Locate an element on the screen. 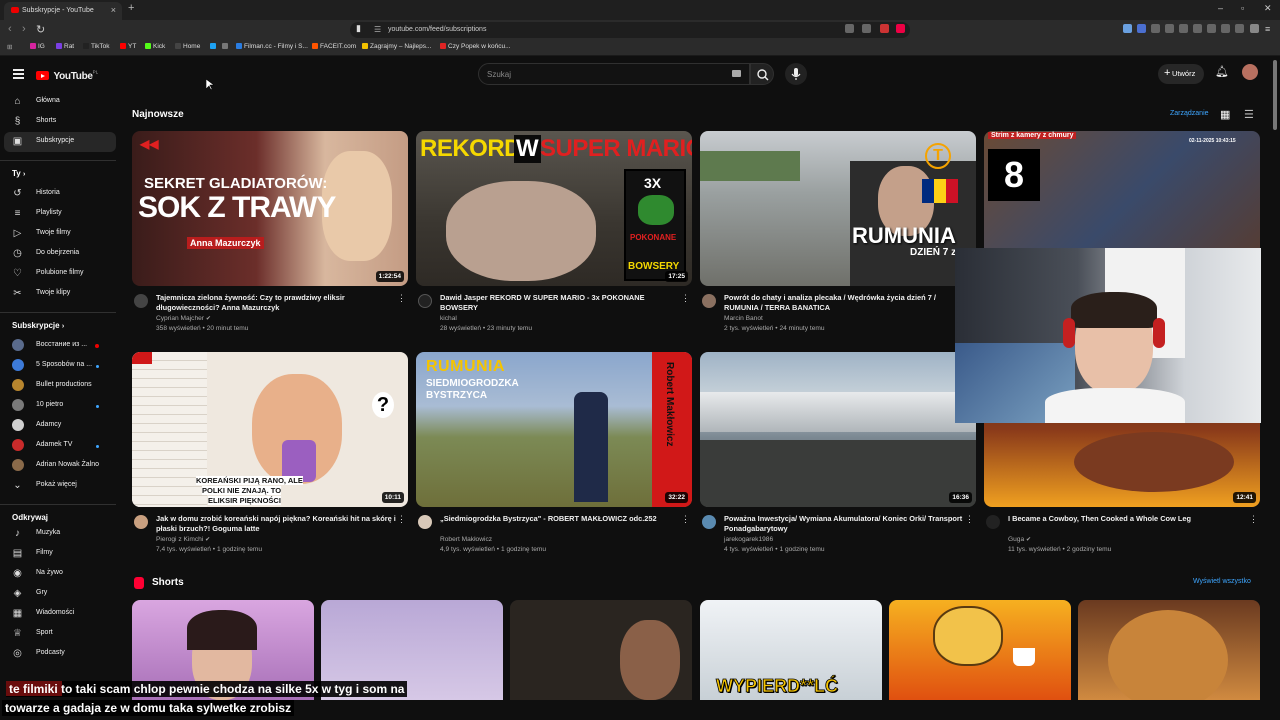 The image size is (1280, 720). sidebar-item-films: ▤ Filmy is located at coordinates (58, 554).